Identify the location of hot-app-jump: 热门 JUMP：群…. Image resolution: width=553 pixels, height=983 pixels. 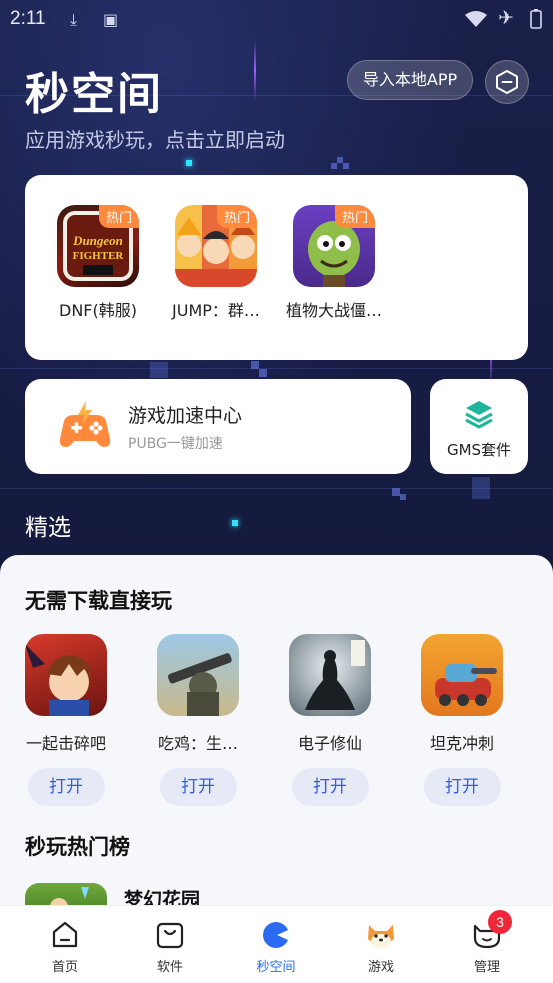
(216, 263).